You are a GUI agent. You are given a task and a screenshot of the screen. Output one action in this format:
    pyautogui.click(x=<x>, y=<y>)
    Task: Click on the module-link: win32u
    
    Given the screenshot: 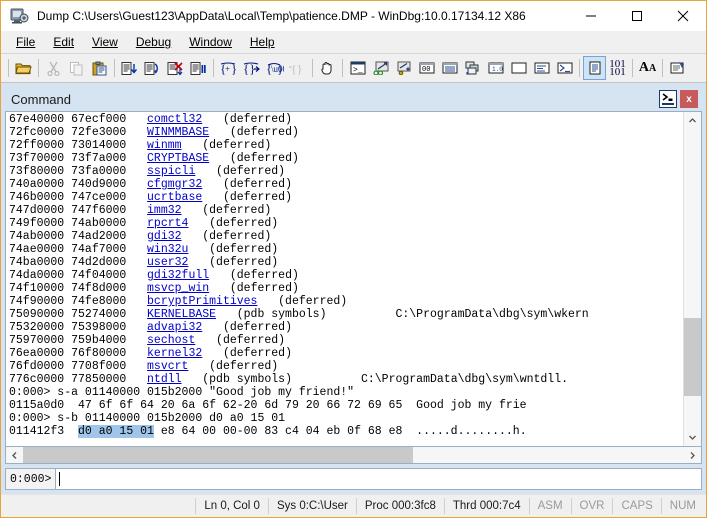 What is the action you would take?
    pyautogui.click(x=167, y=249)
    